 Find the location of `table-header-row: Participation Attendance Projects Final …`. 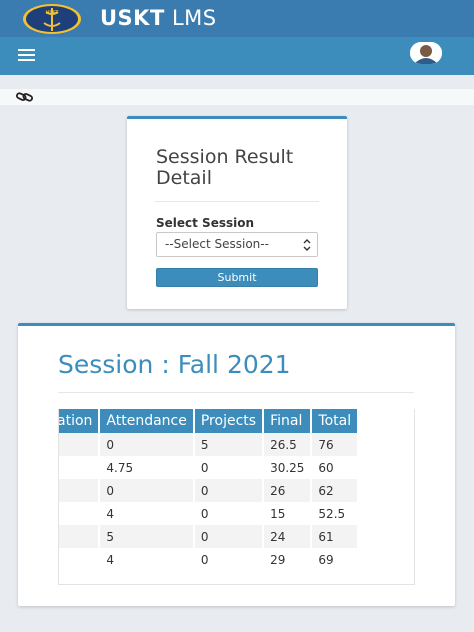

table-header-row: Participation Attendance Projects Final … is located at coordinates (209, 421).